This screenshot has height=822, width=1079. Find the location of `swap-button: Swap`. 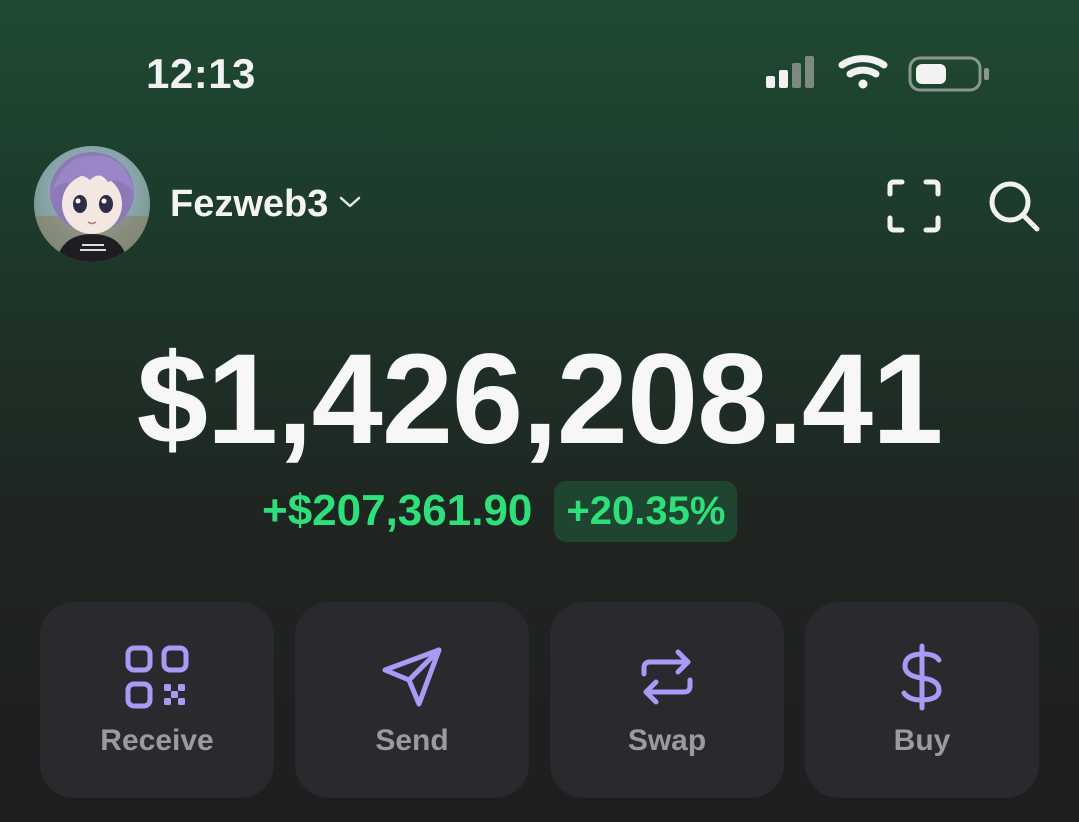

swap-button: Swap is located at coordinates (667, 700).